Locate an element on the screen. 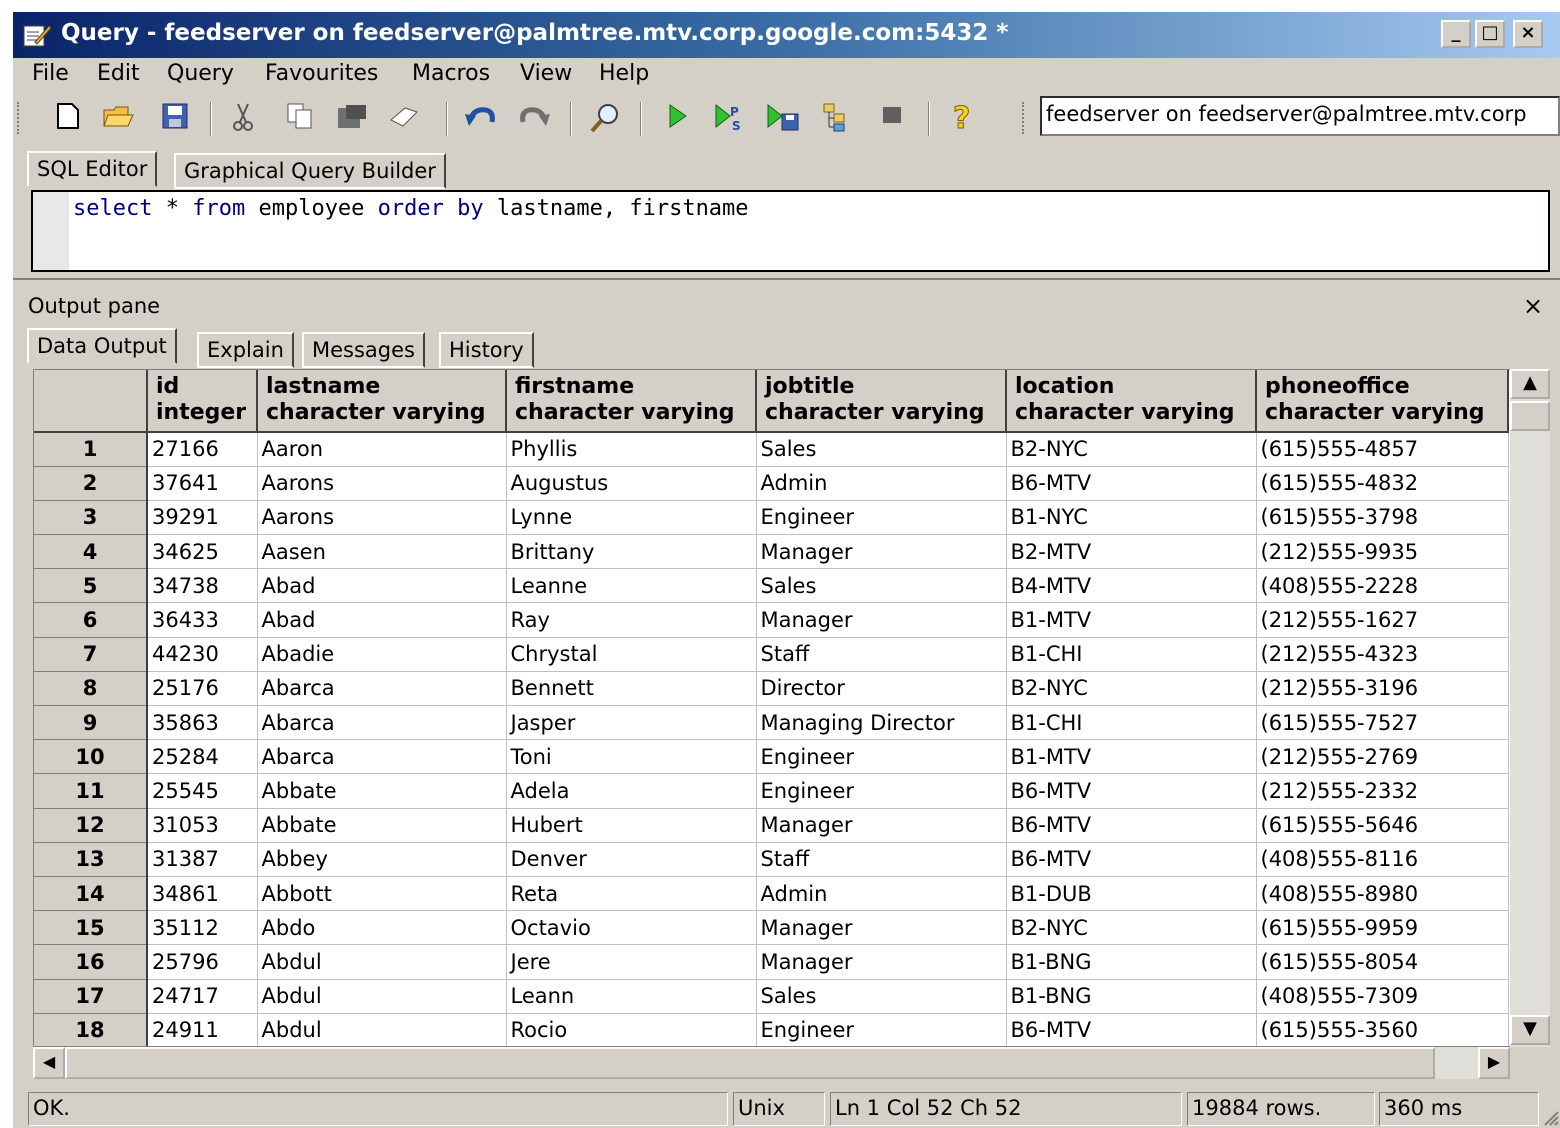 The image size is (1560, 1128). output-pane-close-icon: × is located at coordinates (1533, 306).